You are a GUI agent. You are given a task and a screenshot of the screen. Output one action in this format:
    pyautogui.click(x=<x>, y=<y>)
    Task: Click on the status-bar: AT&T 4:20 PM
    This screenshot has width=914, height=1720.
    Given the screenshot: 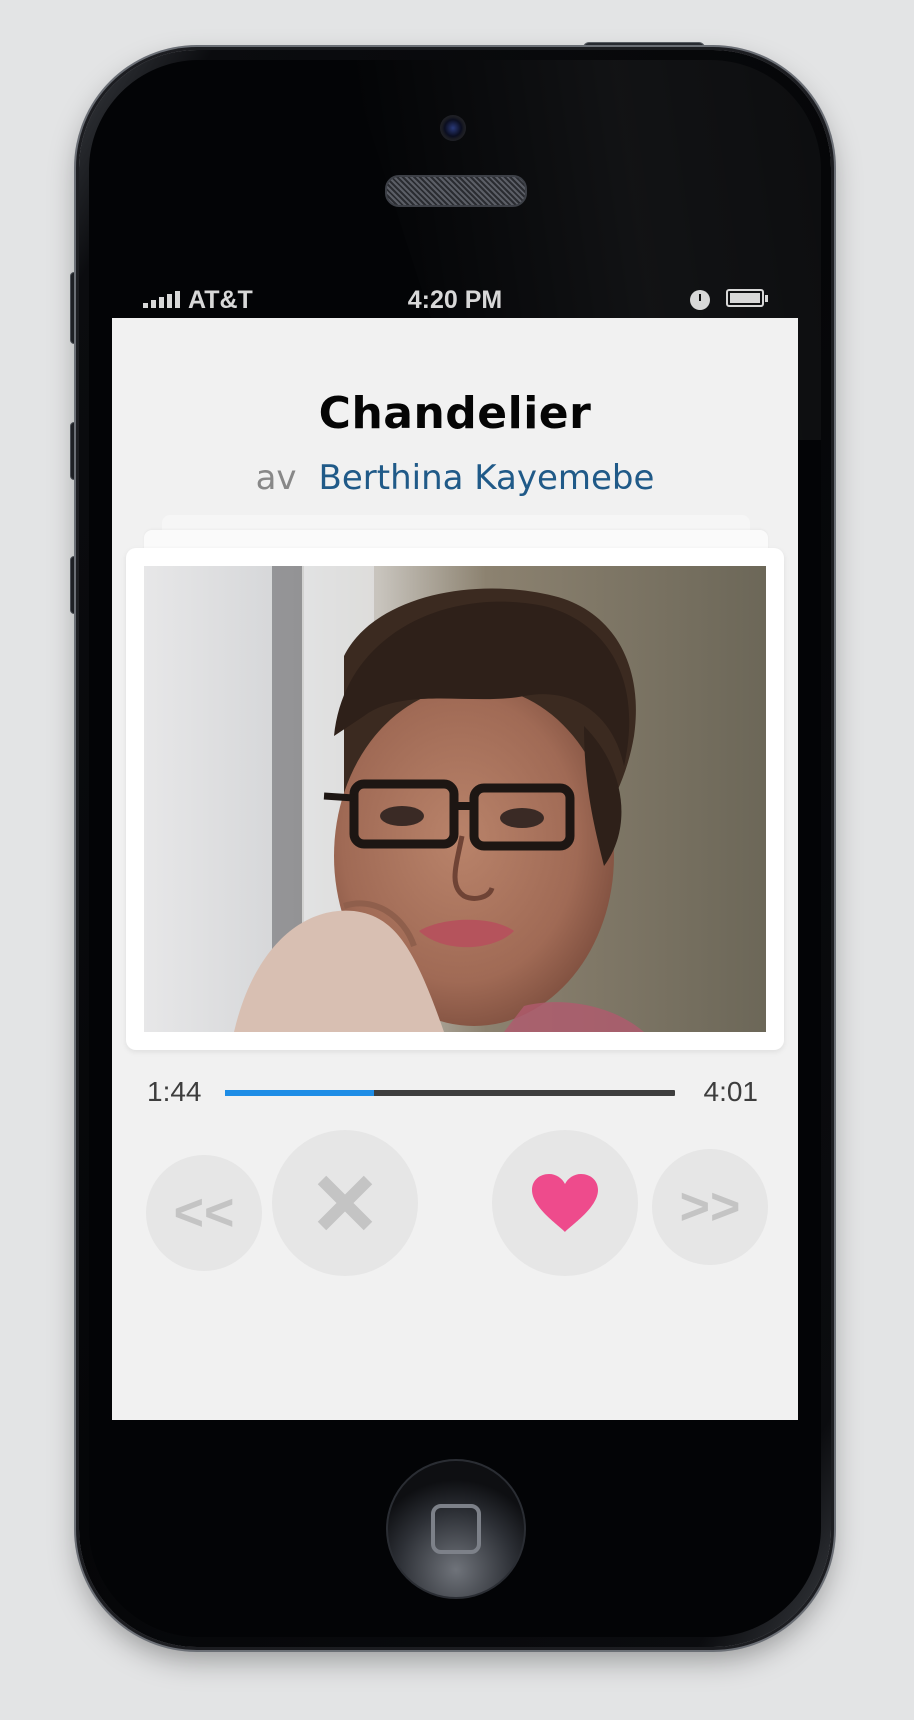 What is the action you would take?
    pyautogui.click(x=455, y=300)
    